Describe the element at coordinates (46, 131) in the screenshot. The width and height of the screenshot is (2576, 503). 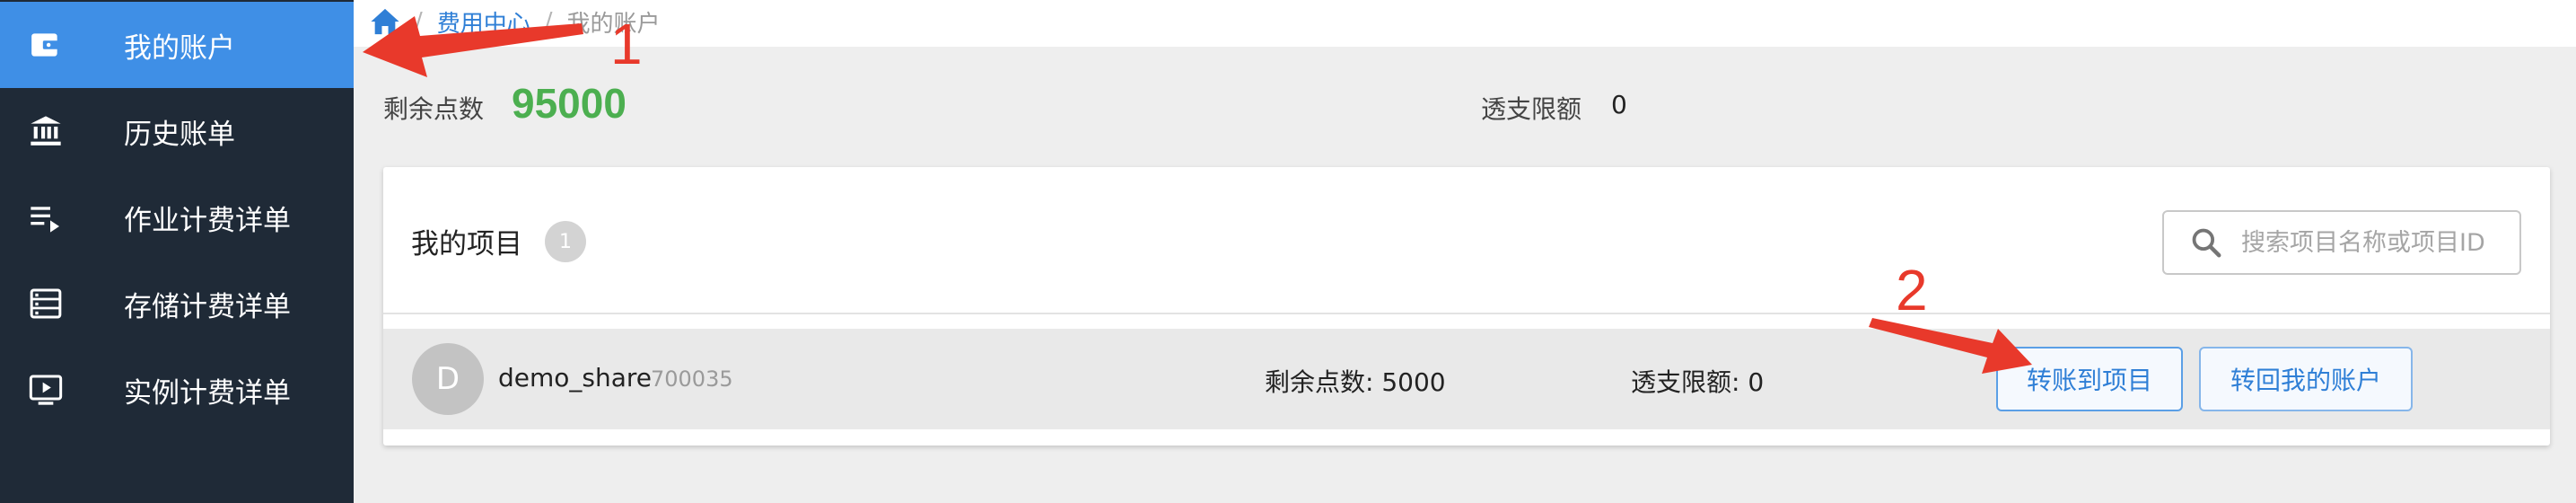
I see `bank-icon` at that location.